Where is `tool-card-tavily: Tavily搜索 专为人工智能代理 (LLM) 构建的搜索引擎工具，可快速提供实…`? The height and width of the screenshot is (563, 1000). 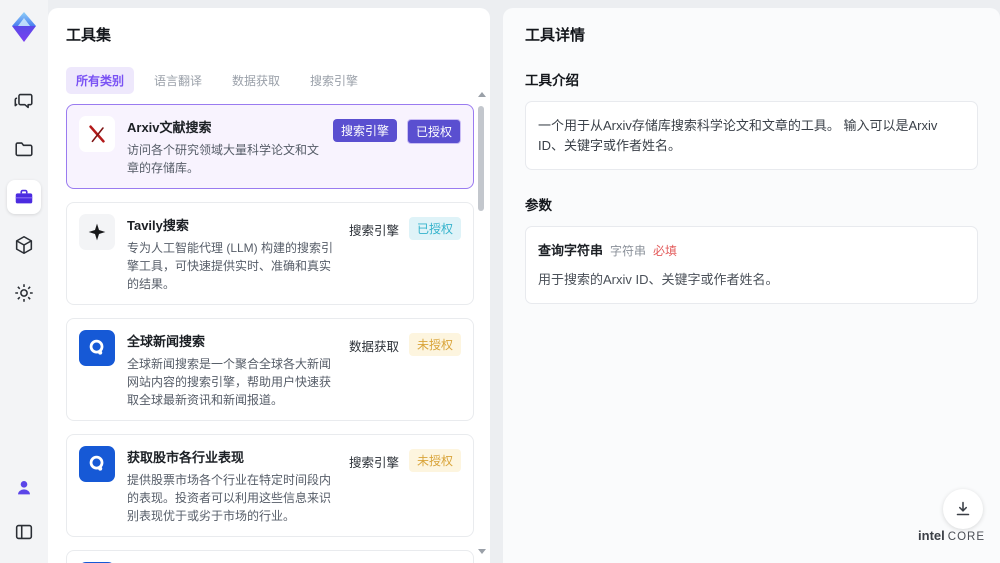
tool-card-tavily: Tavily搜索 专为人工智能代理 (LLM) 构建的搜索引擎工具，可快速提供实… is located at coordinates (270, 253).